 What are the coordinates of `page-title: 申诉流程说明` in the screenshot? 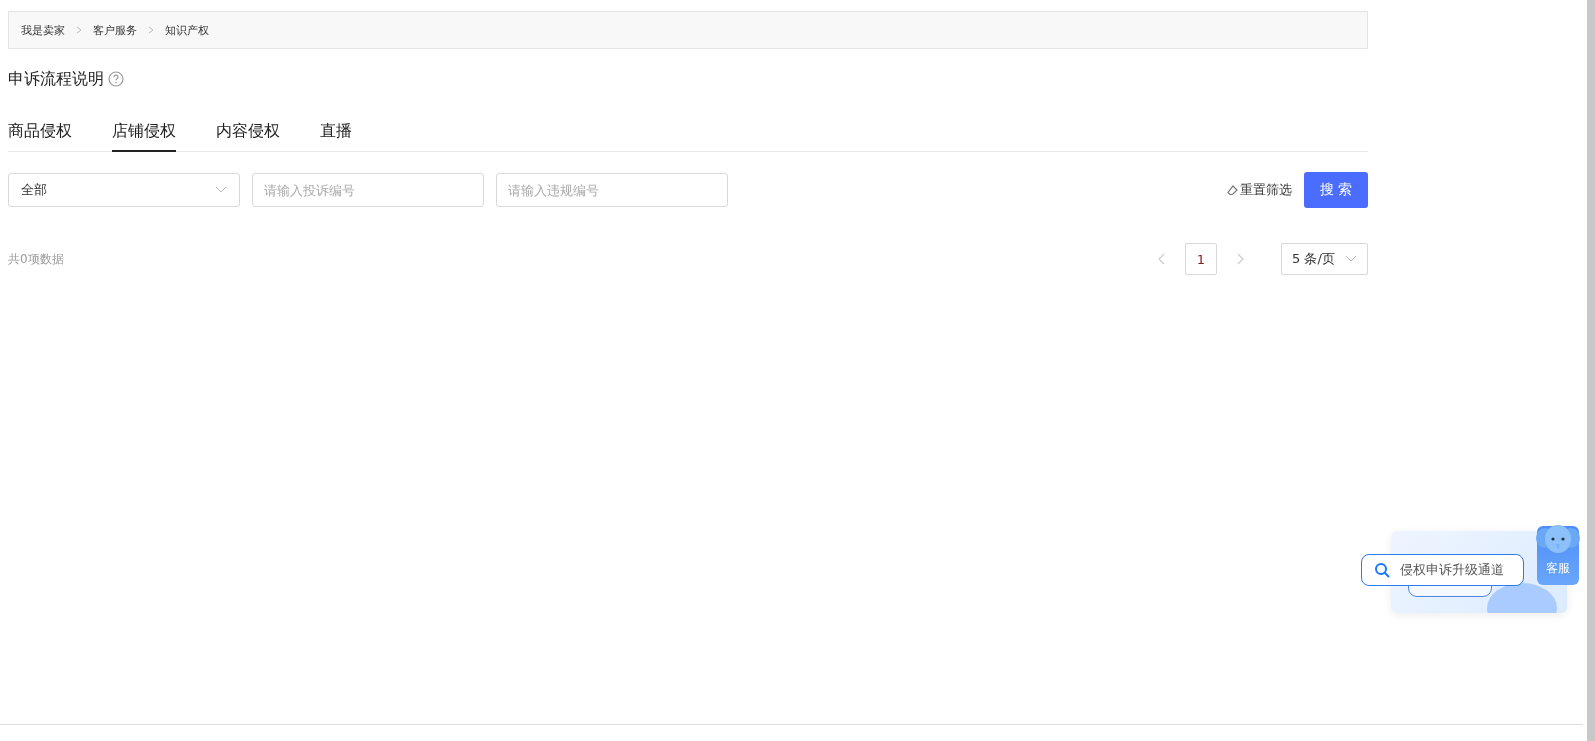 It's located at (56, 79).